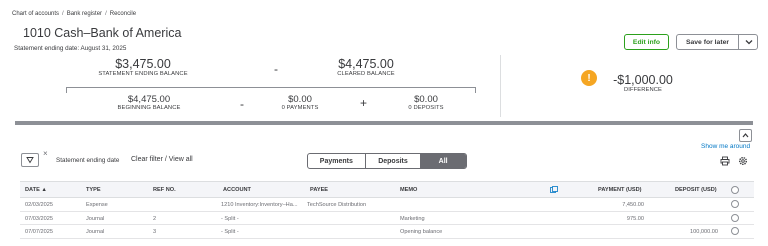 This screenshot has width=768, height=246. I want to click on chevron-down-icon, so click(749, 42).